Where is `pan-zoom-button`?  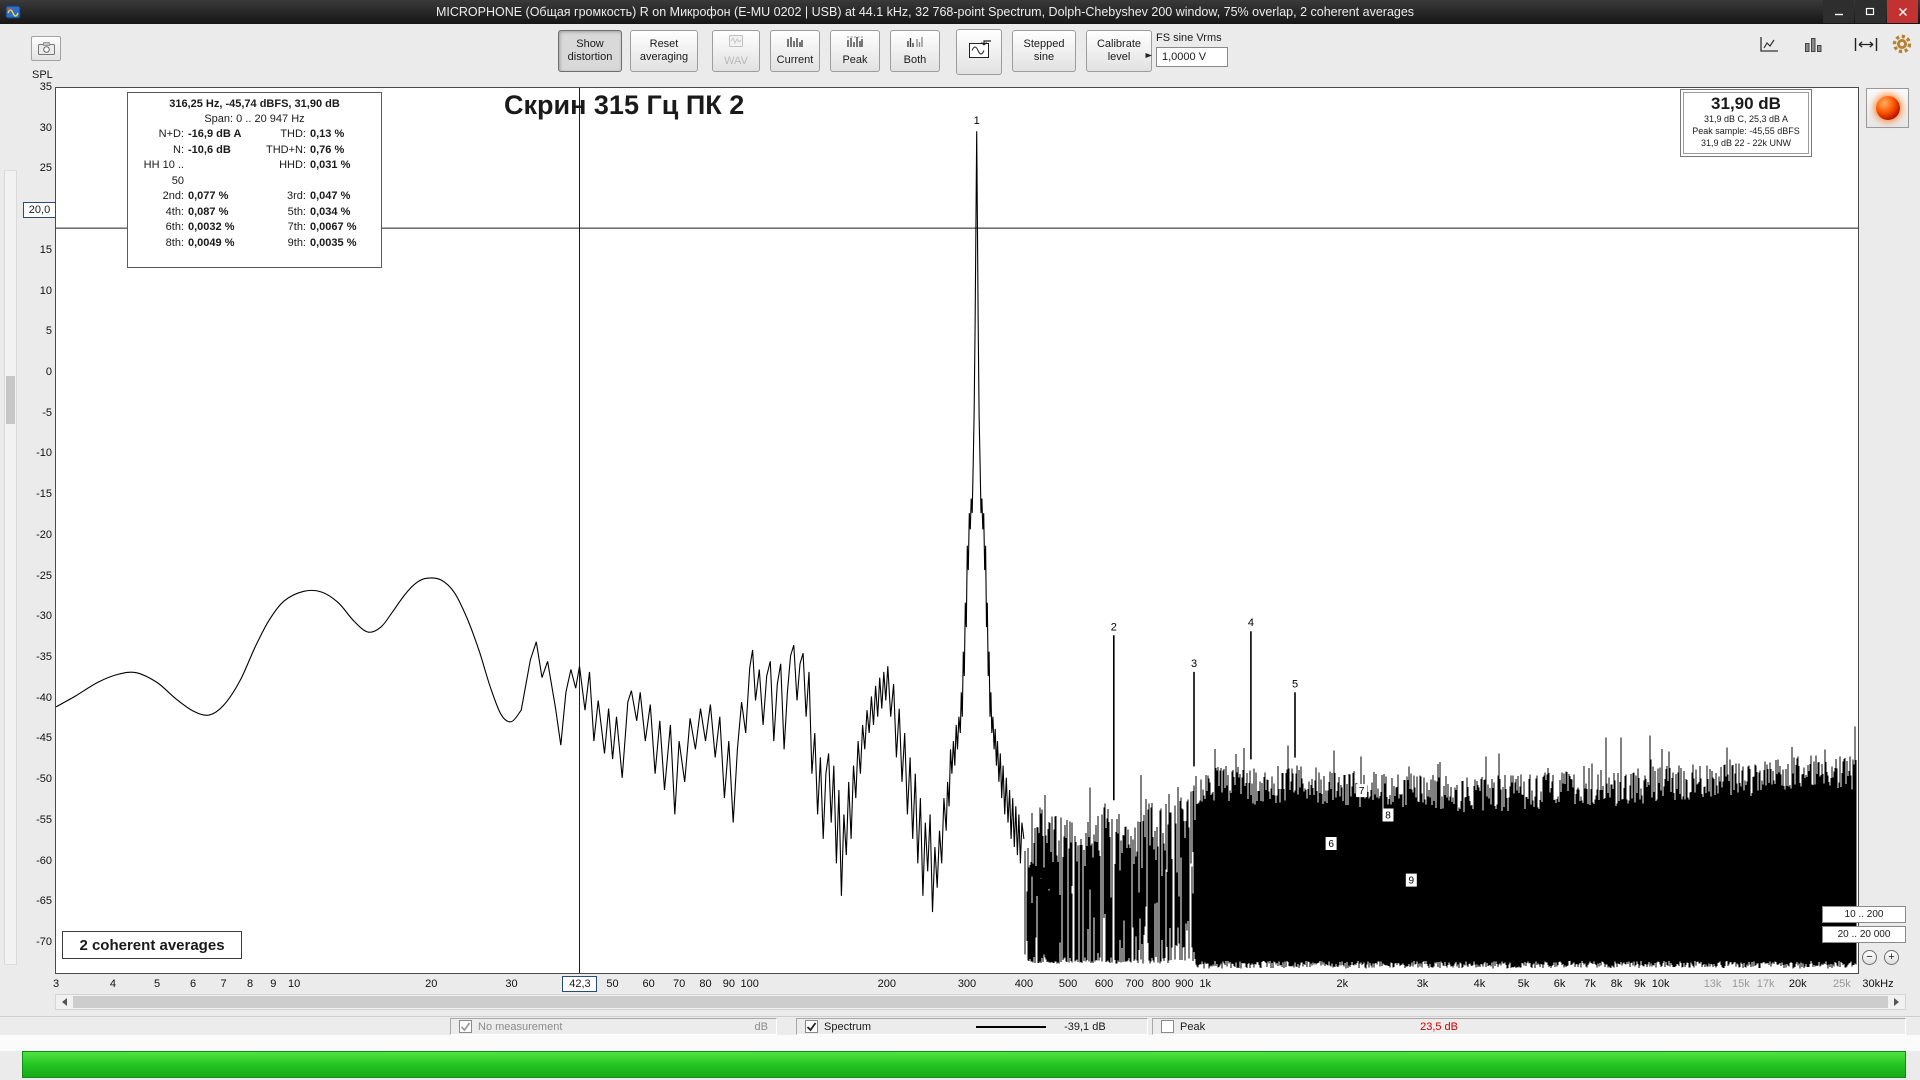 pan-zoom-button is located at coordinates (1866, 46).